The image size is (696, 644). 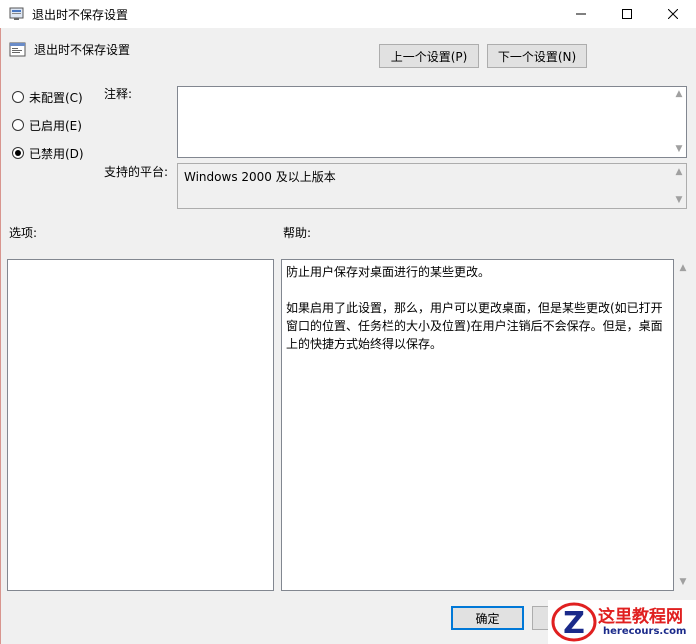 I want to click on platform-value: Windows 2000 及以上版本, so click(x=260, y=177).